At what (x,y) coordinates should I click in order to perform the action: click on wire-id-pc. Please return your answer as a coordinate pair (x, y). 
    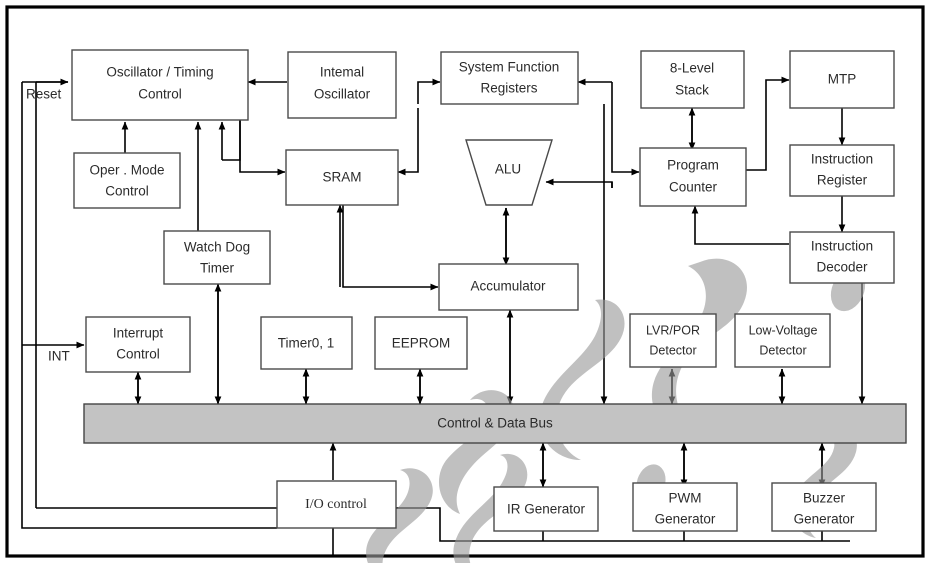
    Looking at the image, I should click on (740, 225).